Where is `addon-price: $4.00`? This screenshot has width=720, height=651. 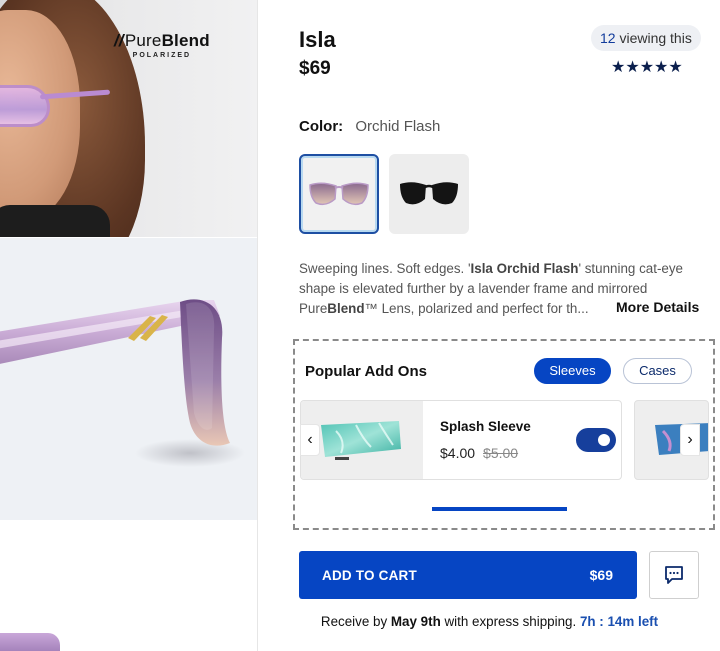
addon-price: $4.00 is located at coordinates (458, 453).